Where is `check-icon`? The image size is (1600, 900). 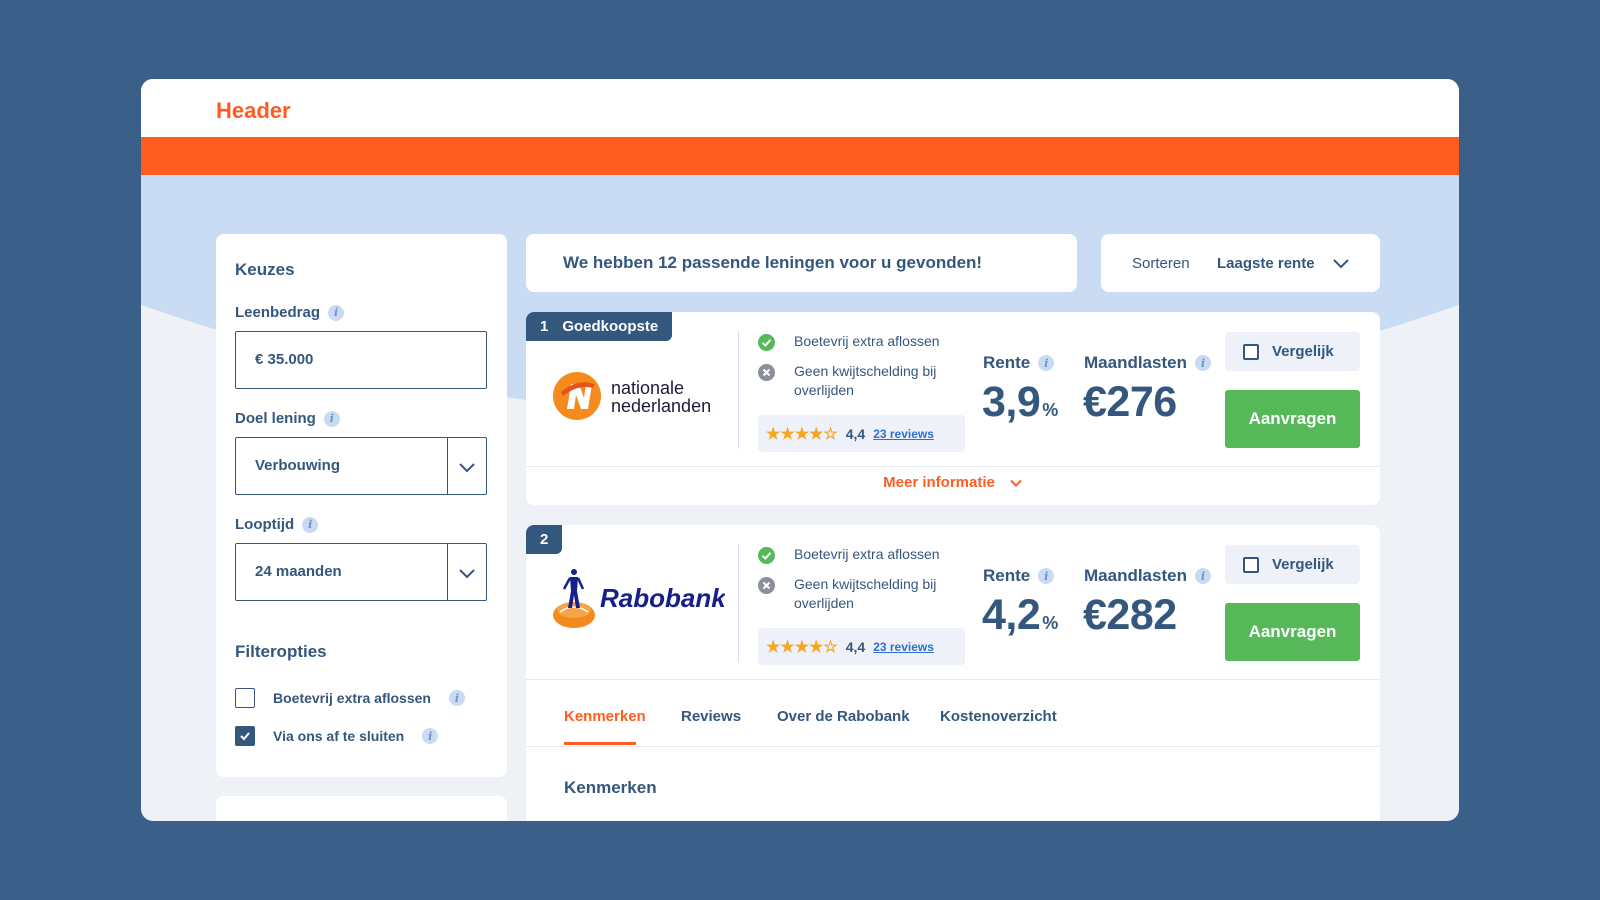 check-icon is located at coordinates (245, 736).